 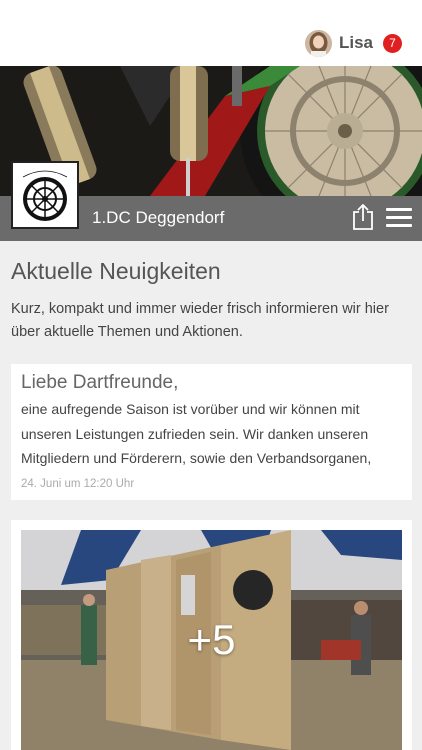 What do you see at coordinates (318, 43) in the screenshot?
I see `avatar` at bounding box center [318, 43].